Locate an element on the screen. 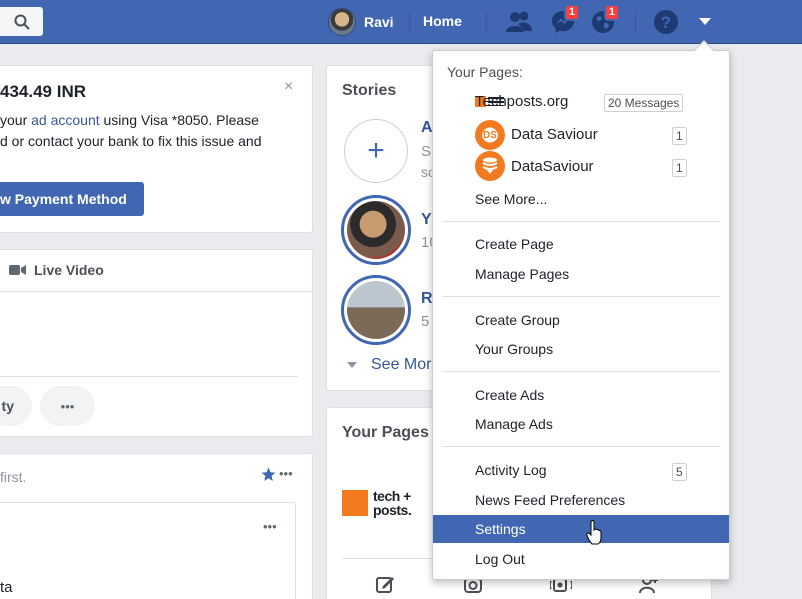 This screenshot has height=599, width=802. write-post-icon is located at coordinates (385, 585).